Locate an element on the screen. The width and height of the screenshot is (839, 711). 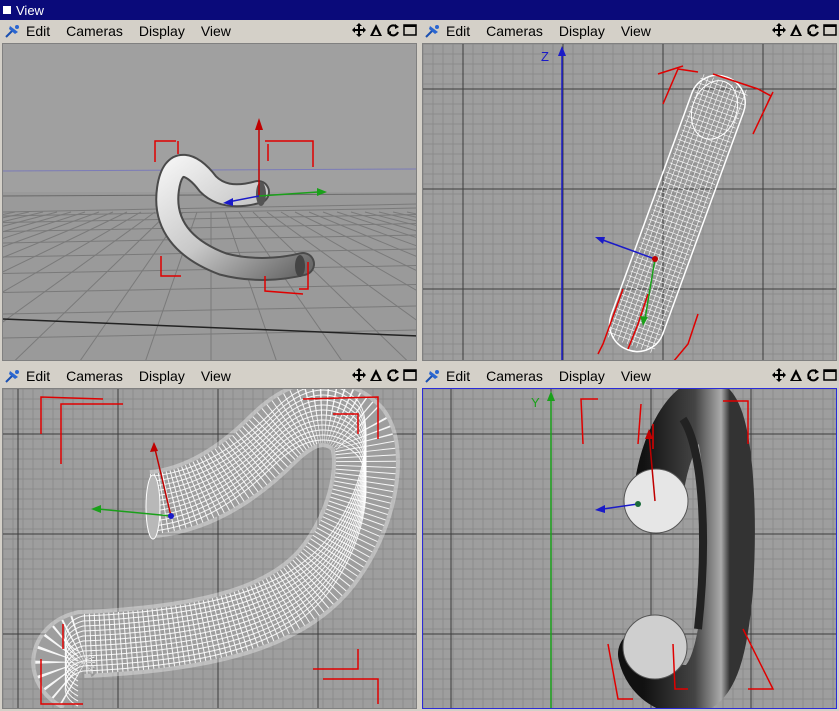
window-titlebar: View is located at coordinates (419, 10).